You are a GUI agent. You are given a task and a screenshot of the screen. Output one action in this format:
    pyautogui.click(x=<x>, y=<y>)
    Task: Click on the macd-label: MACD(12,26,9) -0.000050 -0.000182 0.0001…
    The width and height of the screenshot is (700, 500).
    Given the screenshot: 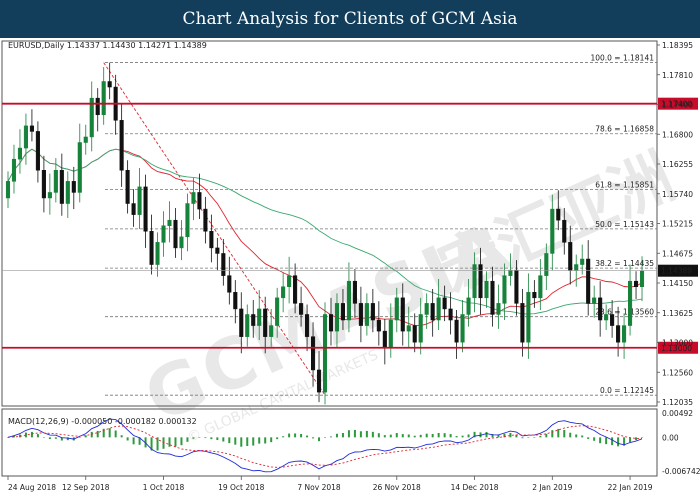 What is the action you would take?
    pyautogui.click(x=102, y=421)
    